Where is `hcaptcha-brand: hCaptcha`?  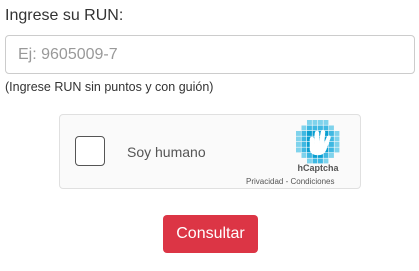 hcaptcha-brand: hCaptcha is located at coordinates (318, 168).